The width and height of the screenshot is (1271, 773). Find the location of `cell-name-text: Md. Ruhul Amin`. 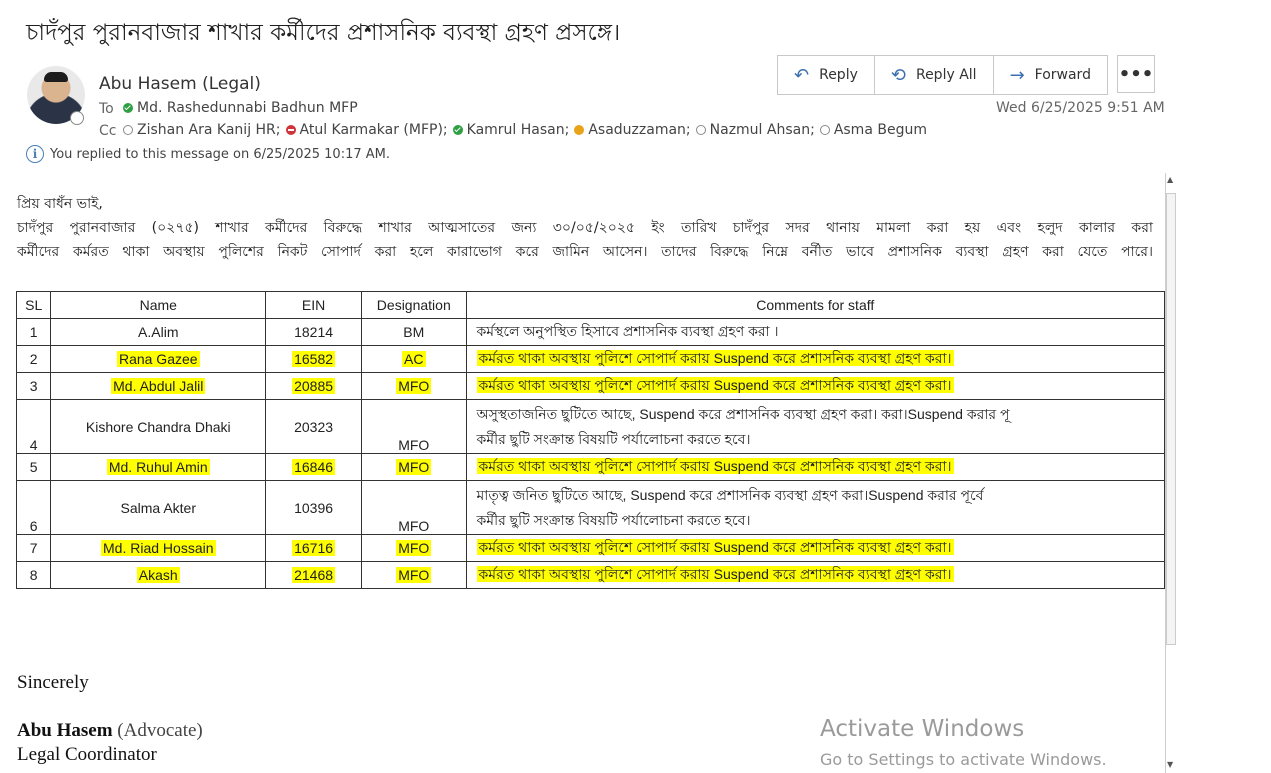

cell-name-text: Md. Ruhul Amin is located at coordinates (158, 467).